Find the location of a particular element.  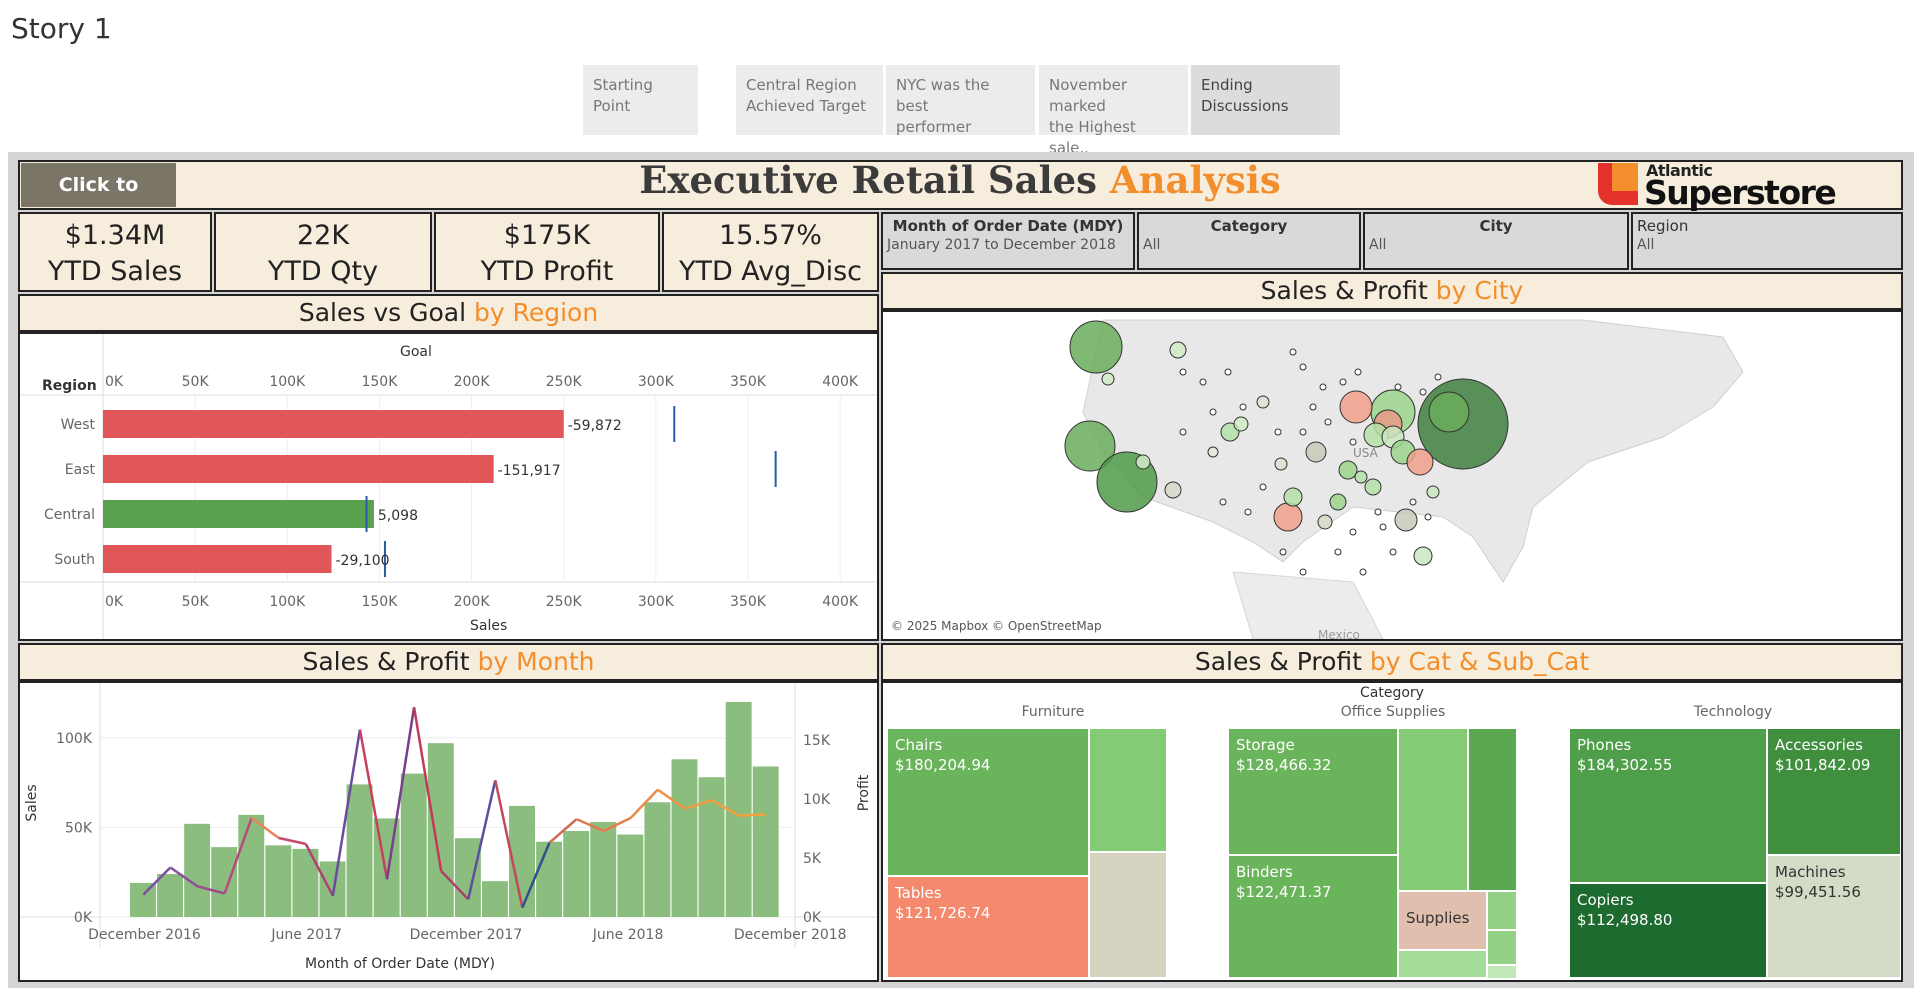

story-point-5: Ending Discussions is located at coordinates (1265, 100).